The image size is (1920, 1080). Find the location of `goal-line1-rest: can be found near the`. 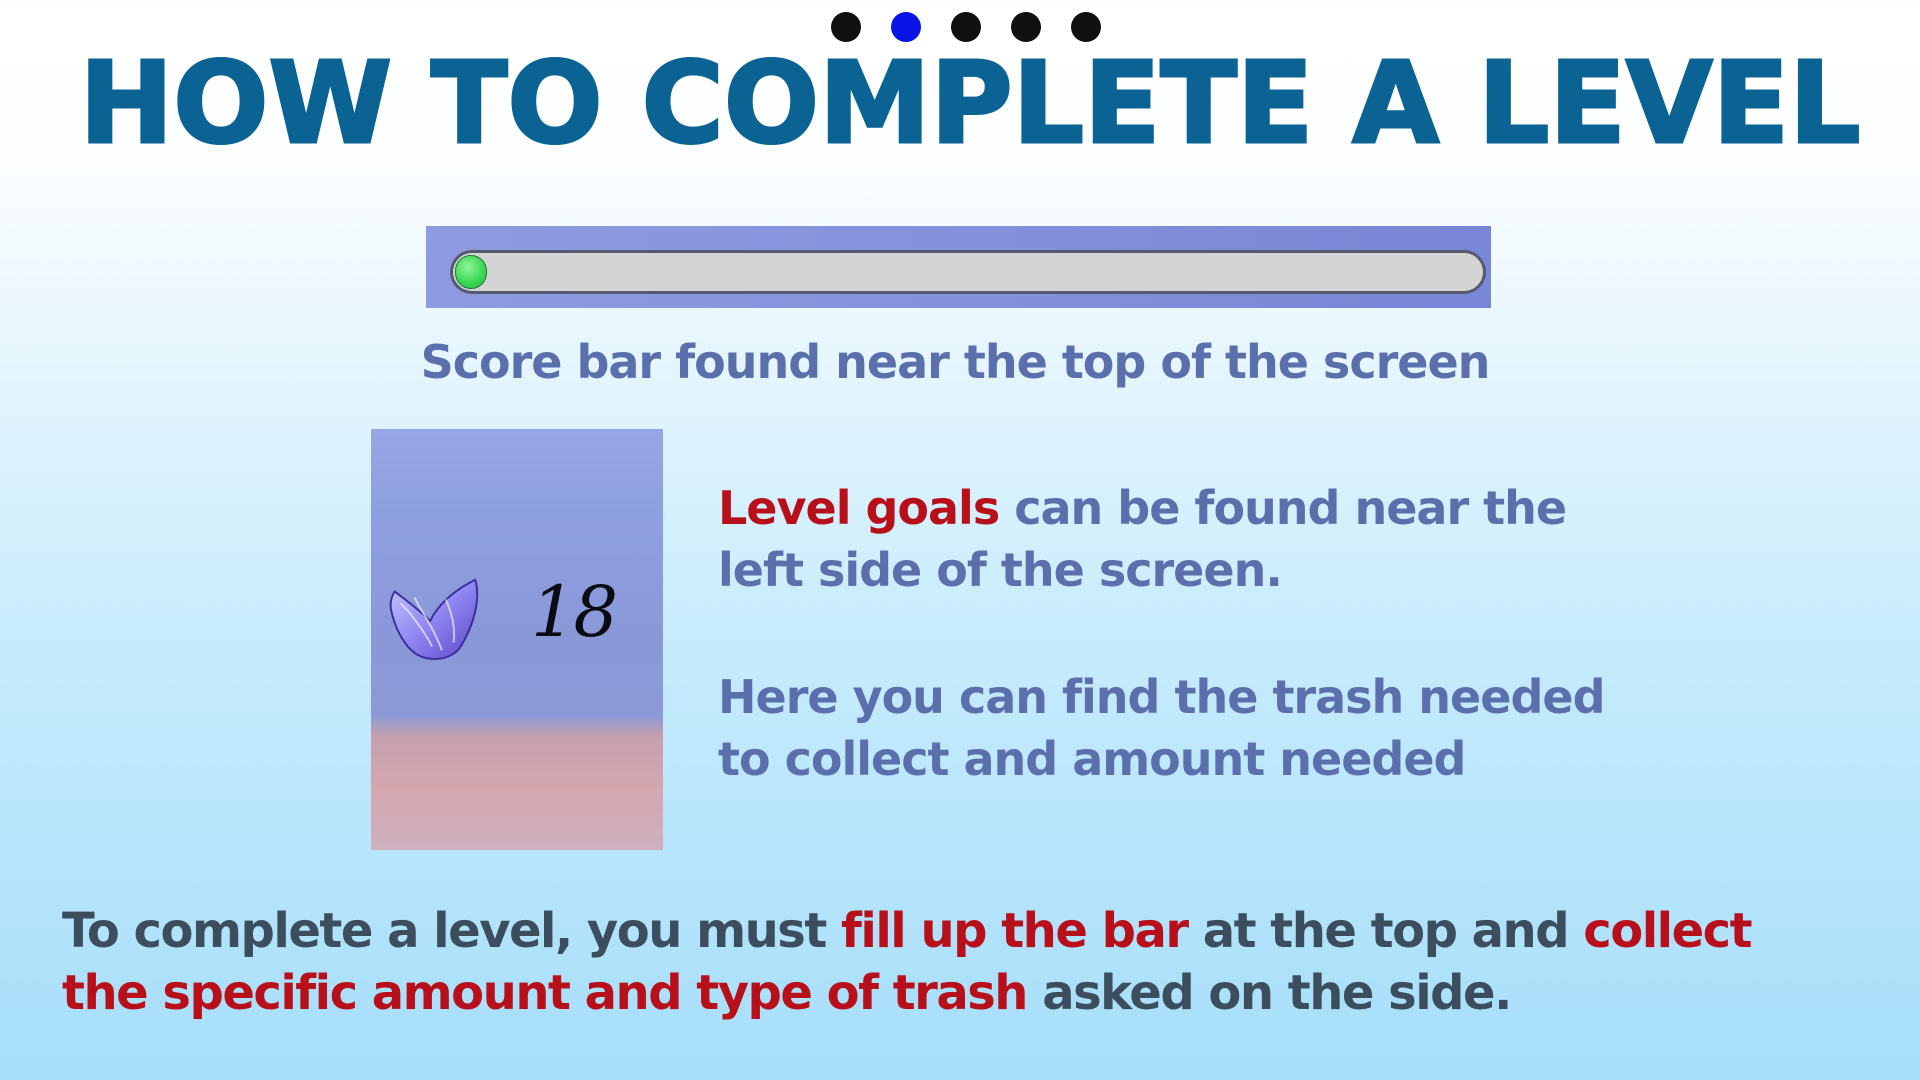

goal-line1-rest: can be found near the is located at coordinates (1290, 508).